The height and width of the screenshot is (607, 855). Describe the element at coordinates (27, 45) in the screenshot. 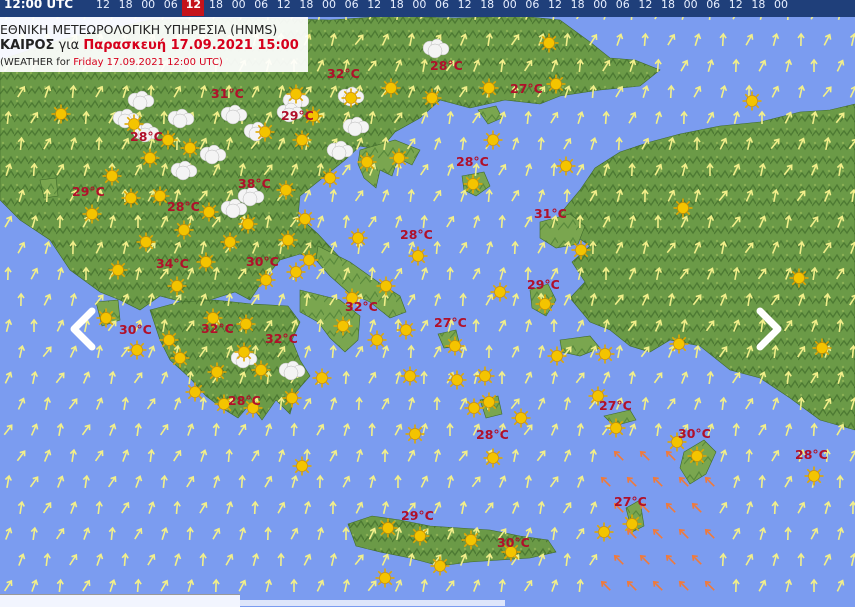

I see `weather-word: ΚΑΙΡΟΣ` at that location.